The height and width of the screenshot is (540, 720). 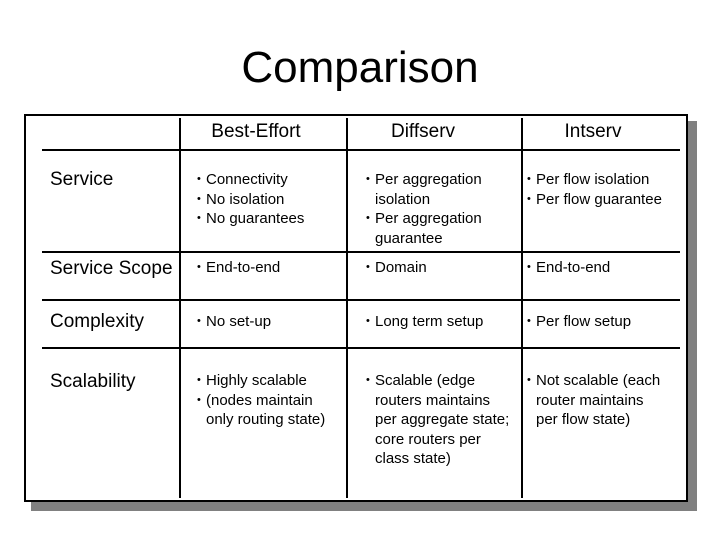 What do you see at coordinates (261, 381) in the screenshot?
I see `bullet-item: Highly scalable` at bounding box center [261, 381].